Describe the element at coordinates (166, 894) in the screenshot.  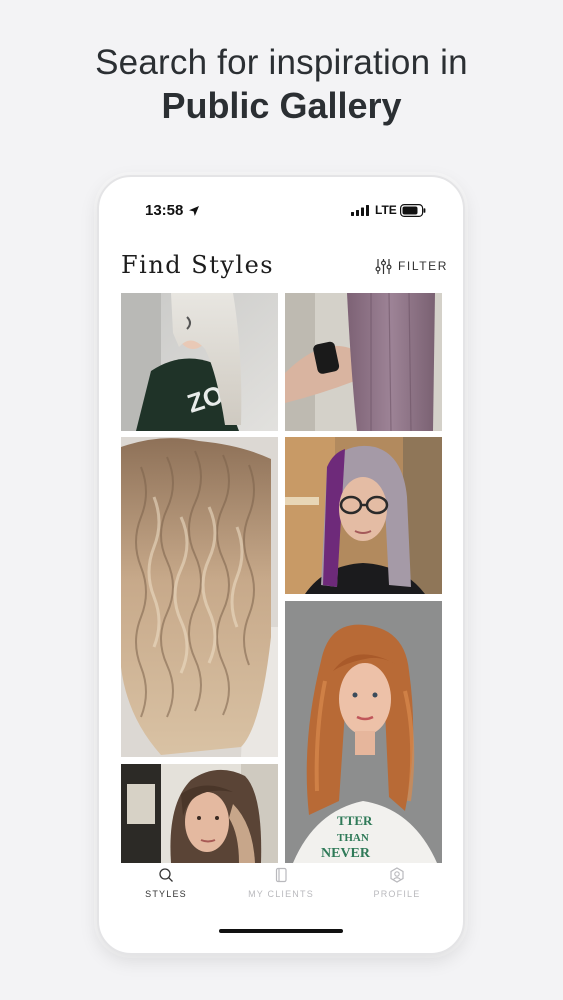
I see `tab-styles-label: STYLES` at that location.